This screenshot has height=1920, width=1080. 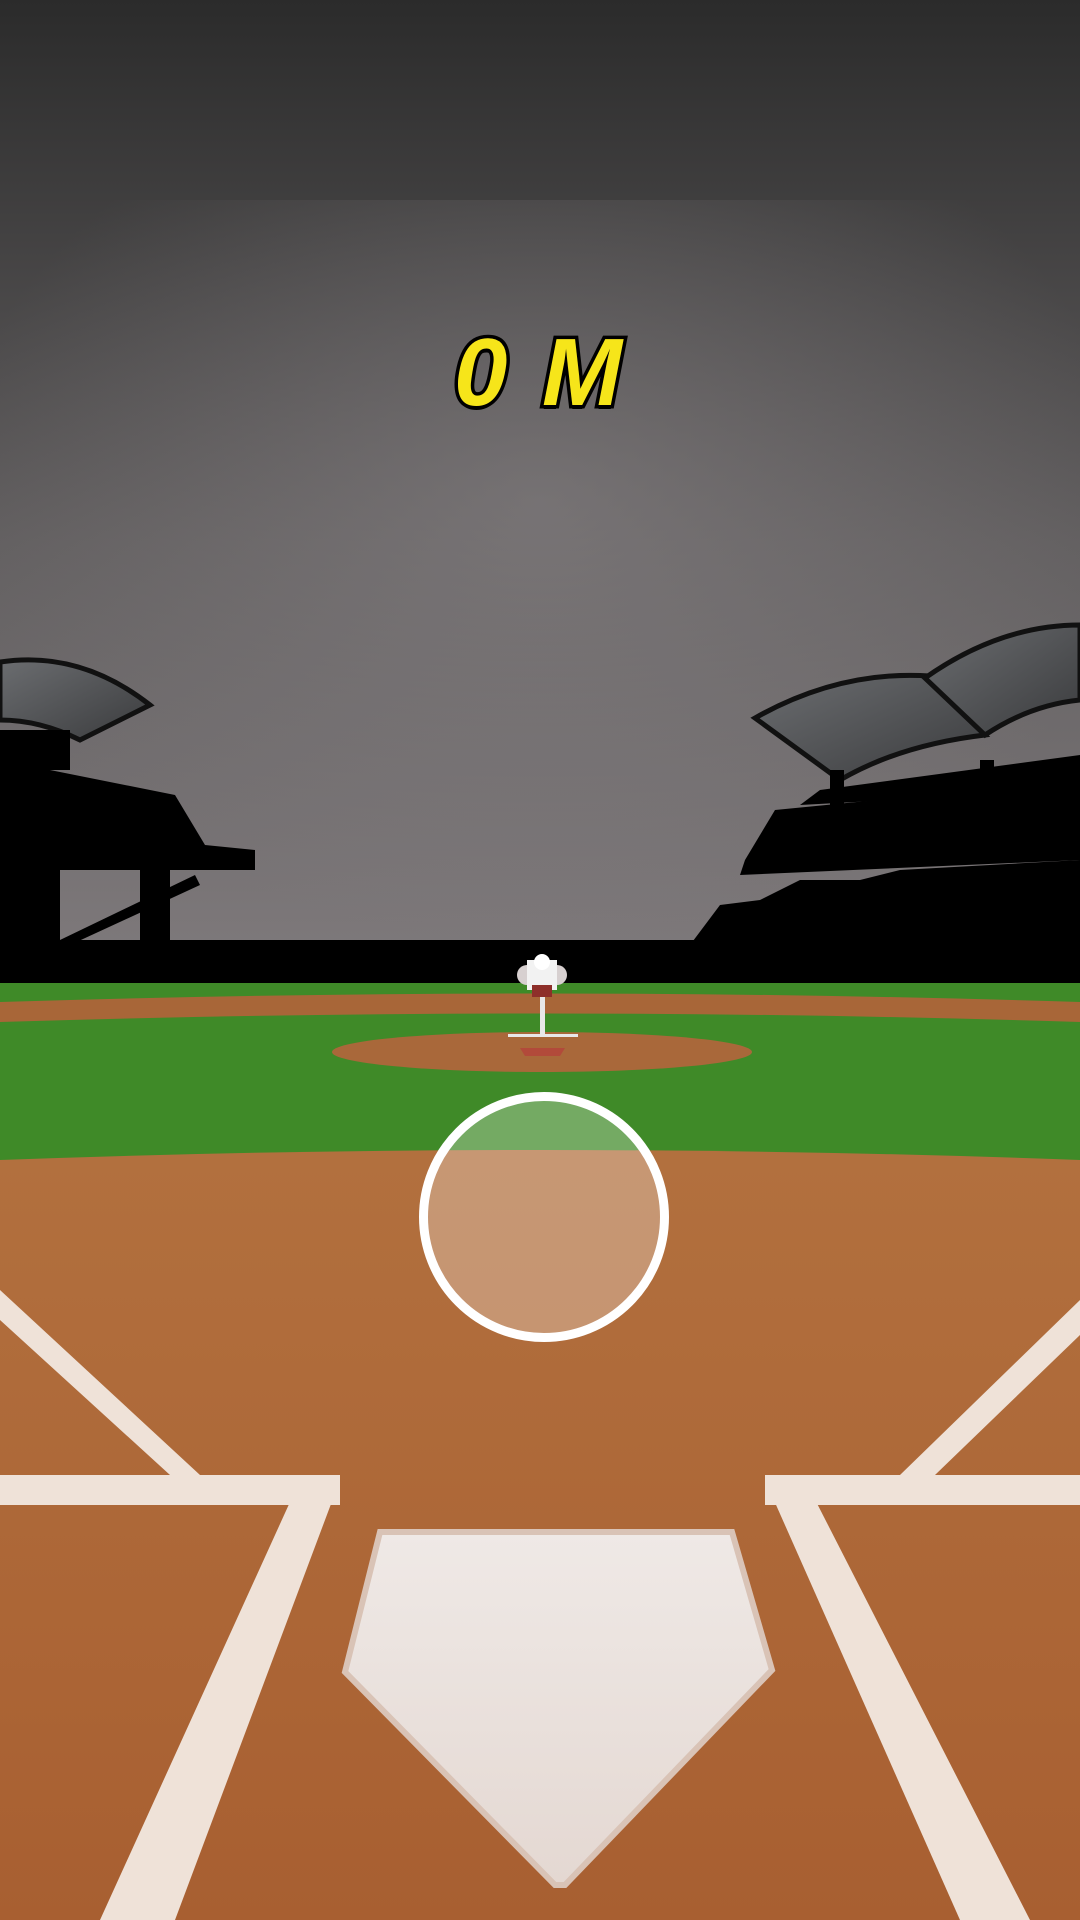 I want to click on circle-target-icon, so click(x=544, y=1217).